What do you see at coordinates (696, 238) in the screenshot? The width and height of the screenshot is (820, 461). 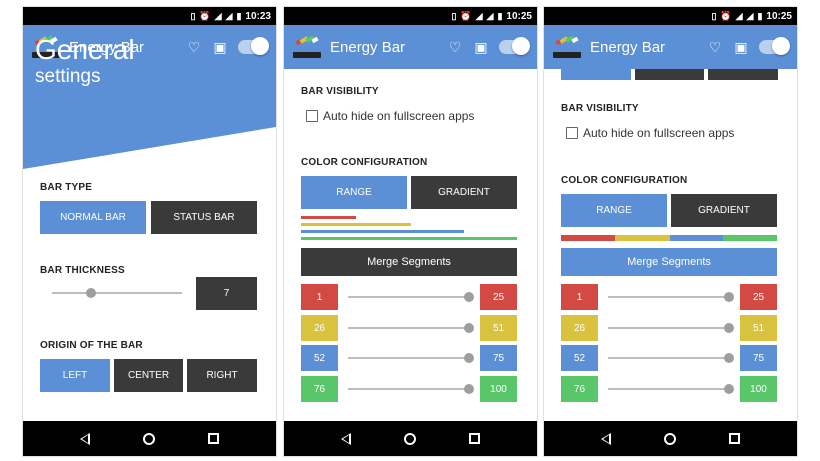 I see `gradient-bar-blue` at bounding box center [696, 238].